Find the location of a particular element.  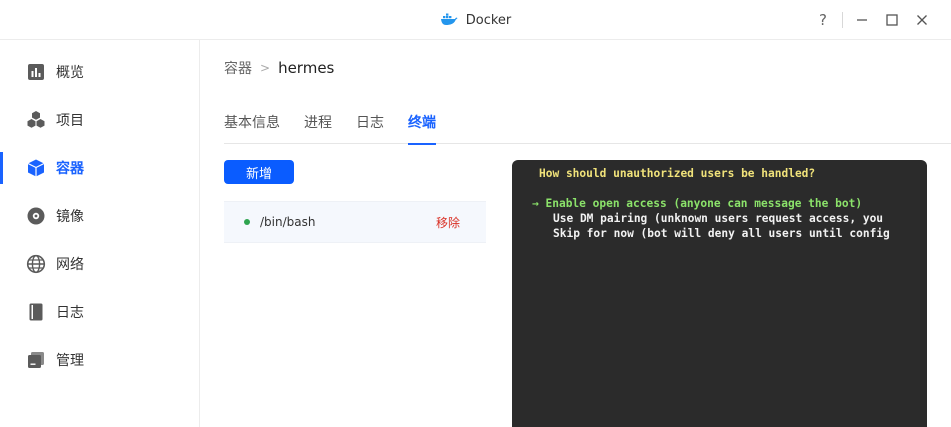

session-item: /bin/bash 移除 is located at coordinates (355, 222).